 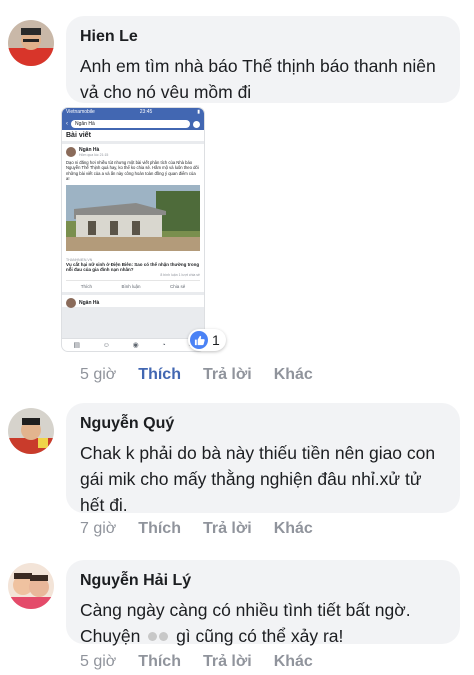 I want to click on notifications-icon: ◔, so click(x=163, y=345).